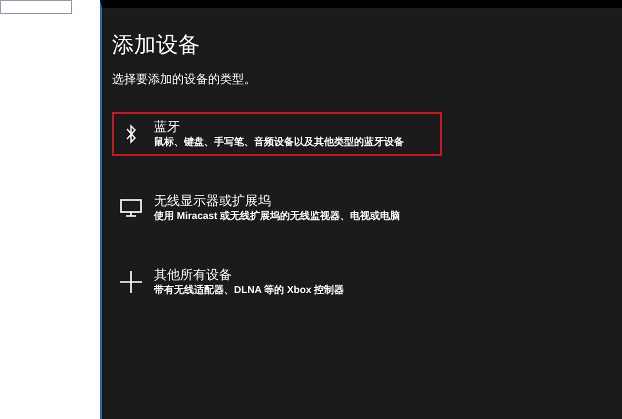 The height and width of the screenshot is (419, 622). Describe the element at coordinates (277, 282) in the screenshot. I see `device-type-option: 其他所有设备 带有无线适配器、DLNA 等的 Xbox 控制器` at that location.